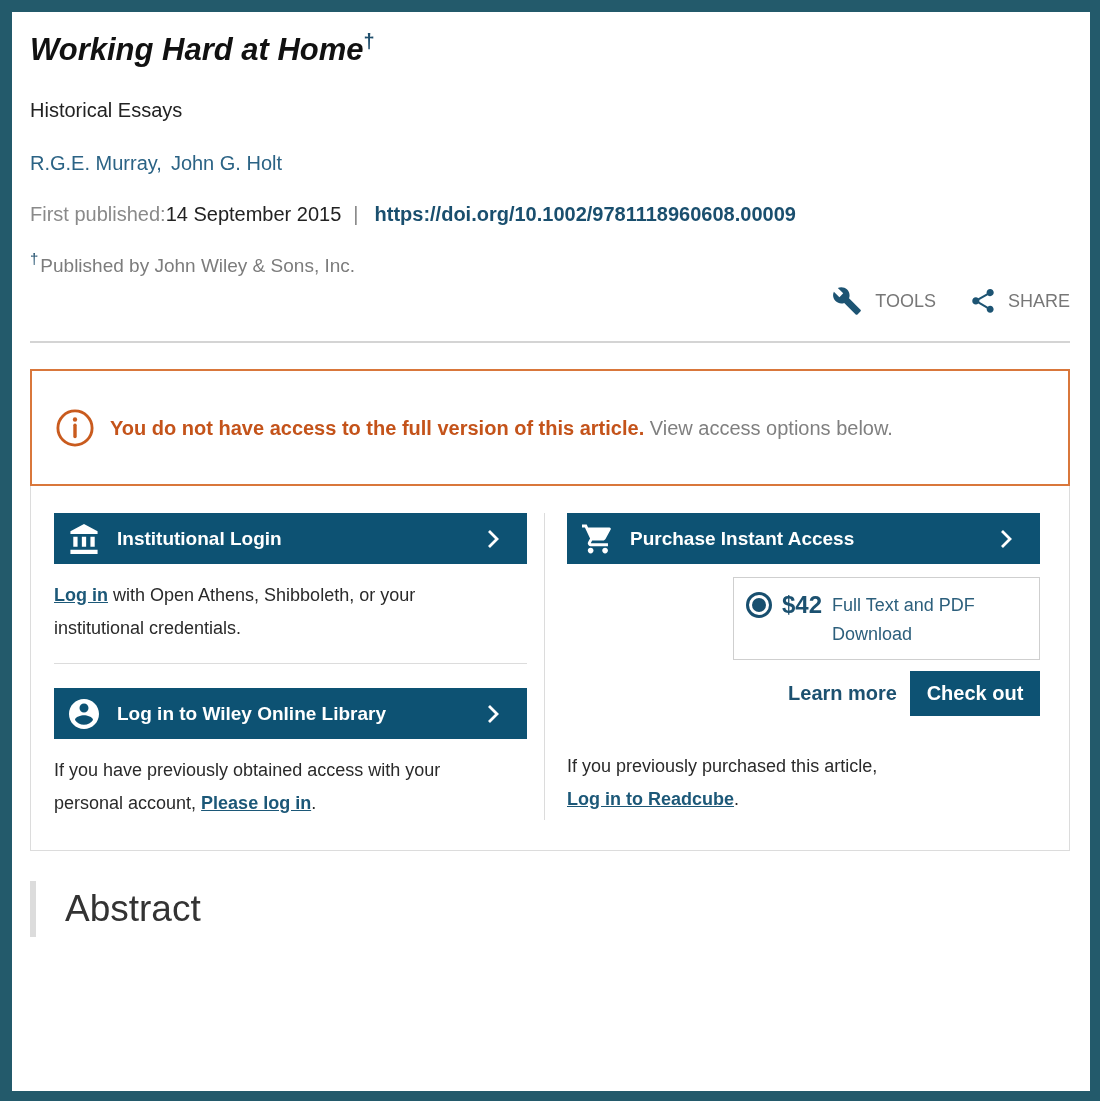 The width and height of the screenshot is (1100, 1101). Describe the element at coordinates (290, 713) in the screenshot. I see `library-login-button: Log in to Wiley Online Library` at that location.